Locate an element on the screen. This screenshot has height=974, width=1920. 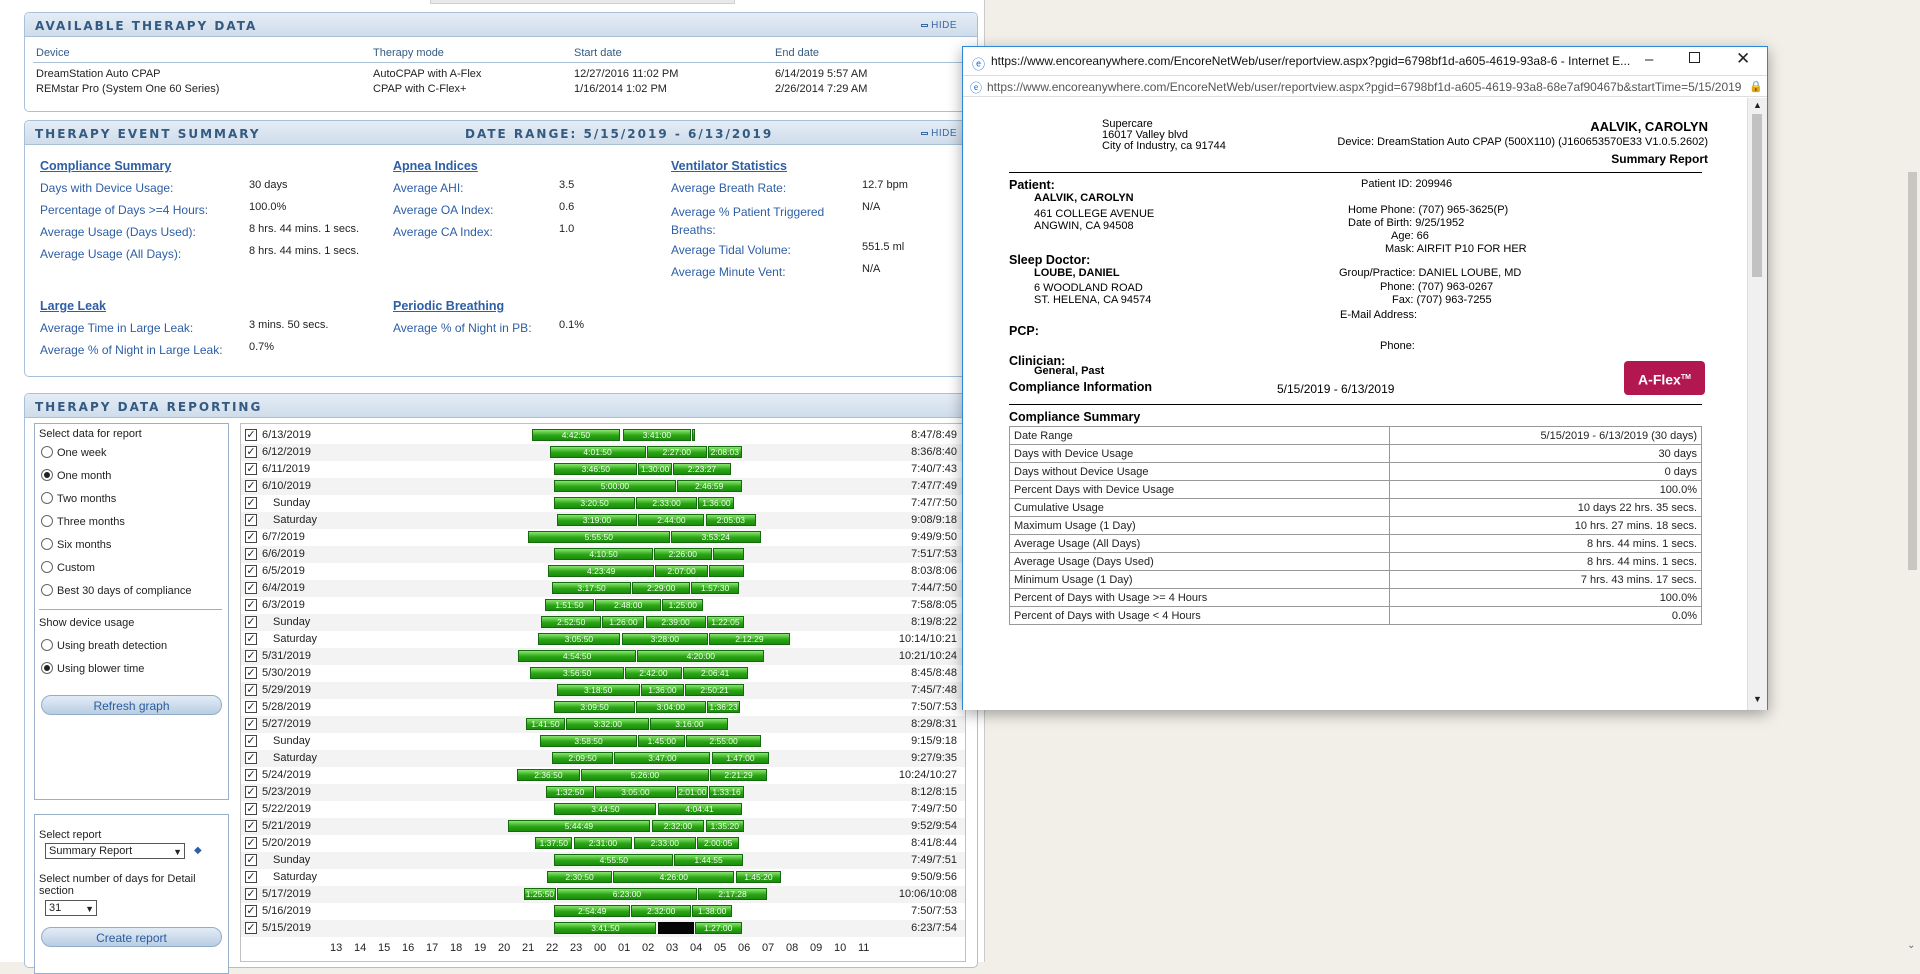
usage-bar: 2:36:50 is located at coordinates (548, 775).